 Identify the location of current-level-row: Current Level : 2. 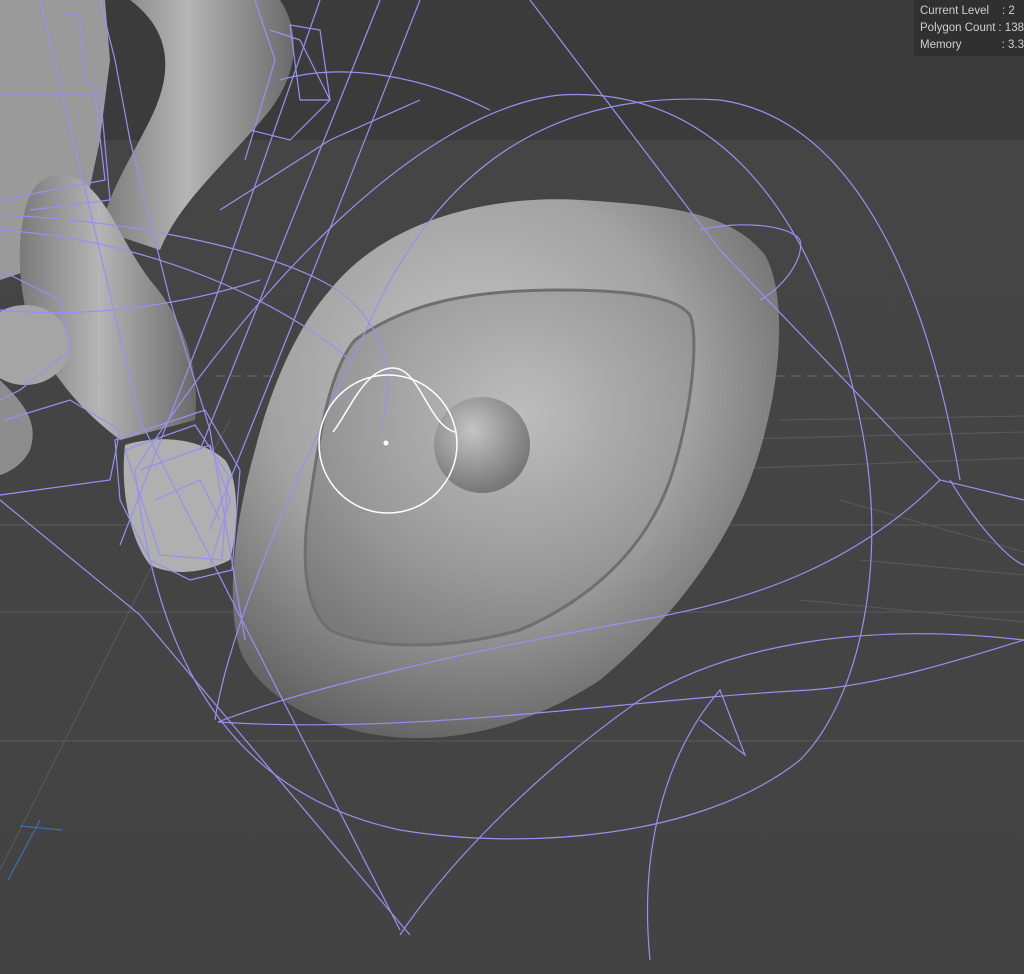
(972, 11).